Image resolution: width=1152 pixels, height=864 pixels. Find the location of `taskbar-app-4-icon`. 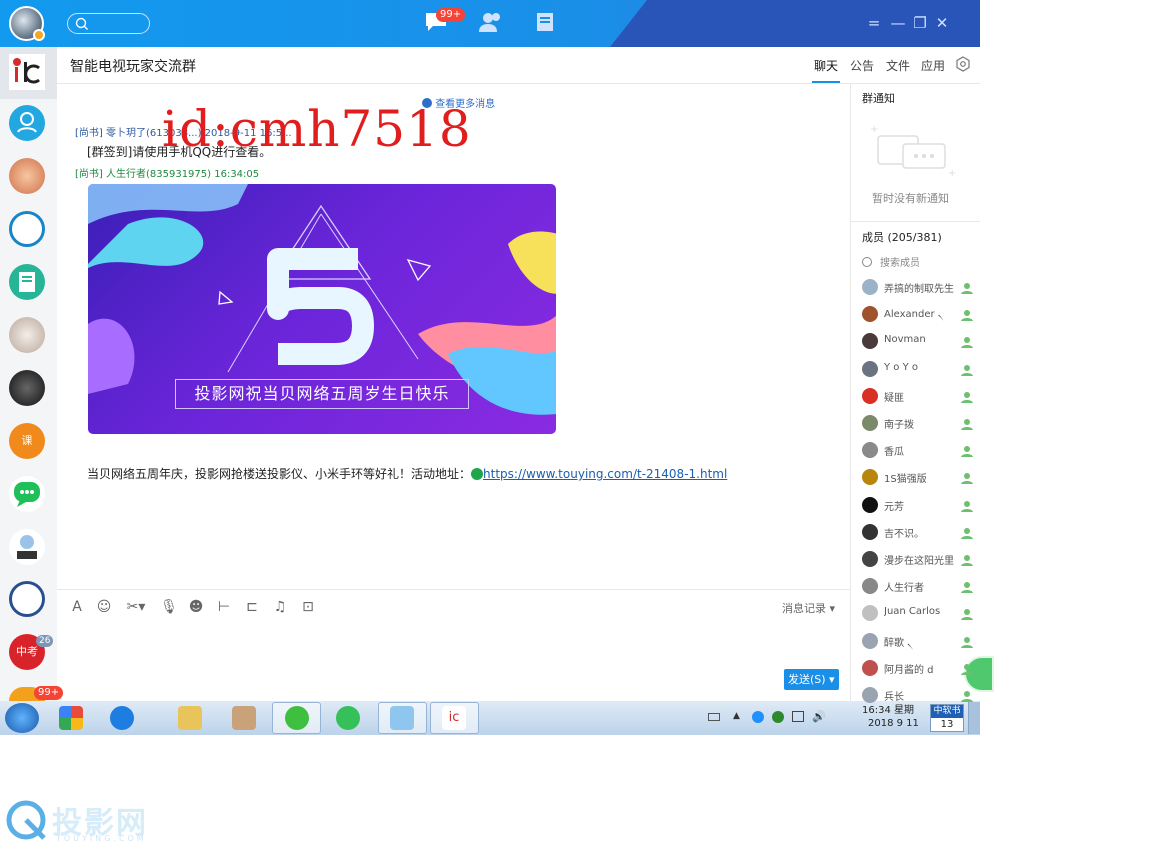

taskbar-app-4-icon is located at coordinates (244, 718).